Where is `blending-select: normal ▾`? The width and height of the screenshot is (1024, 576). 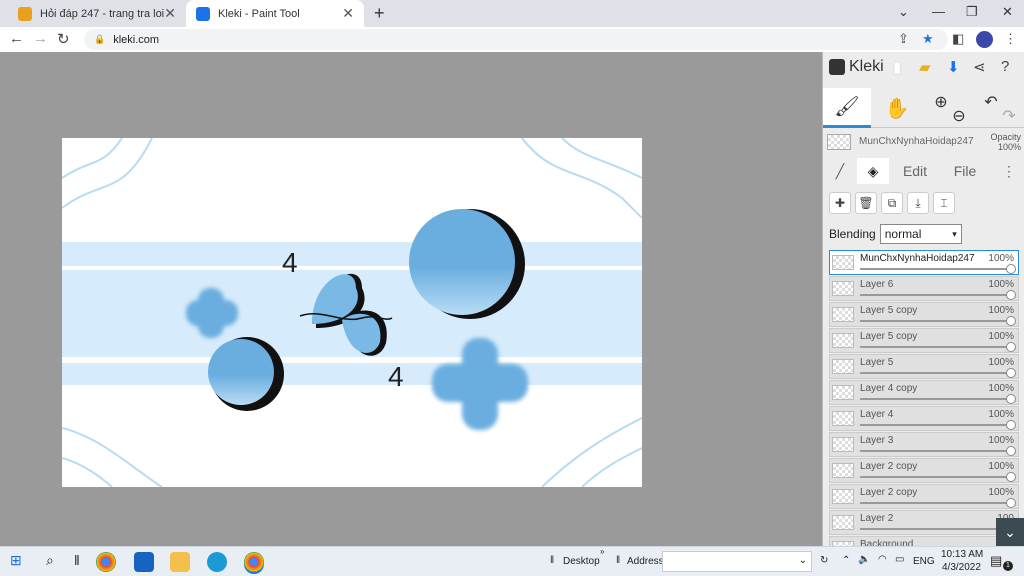
blending-select: normal ▾ is located at coordinates (920, 234).